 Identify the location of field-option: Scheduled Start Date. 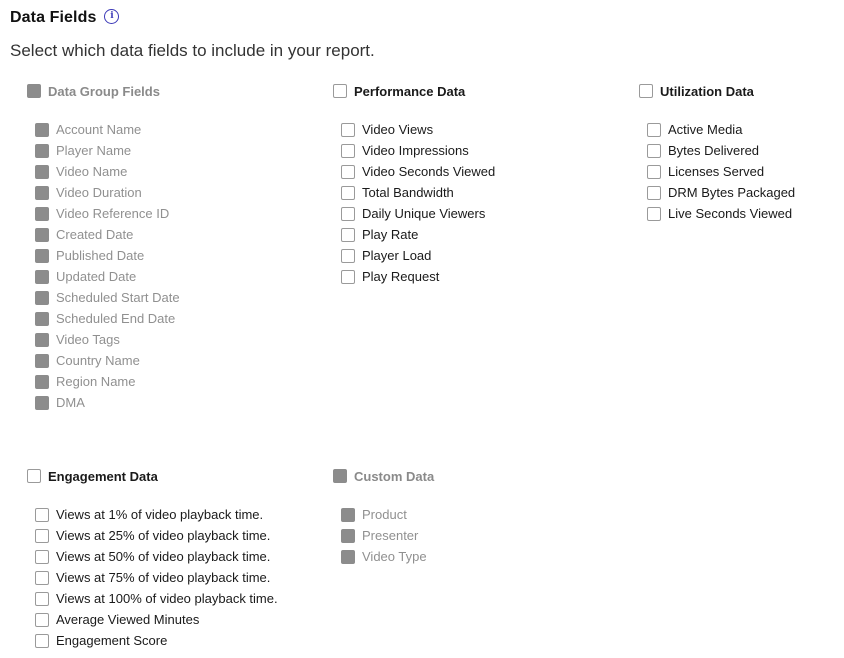
(107, 297).